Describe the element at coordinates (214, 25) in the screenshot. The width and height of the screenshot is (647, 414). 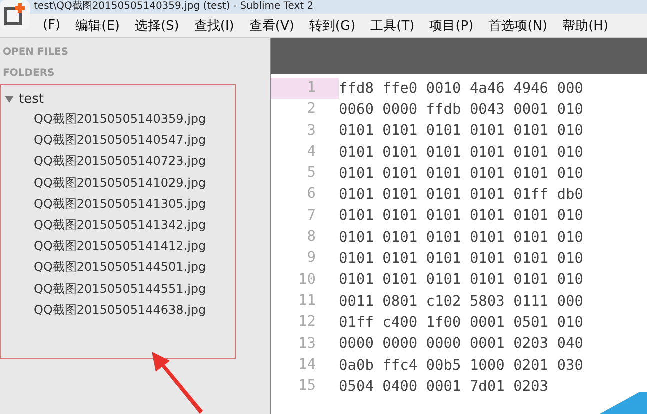
I see `menu-item: 查找(I)` at that location.